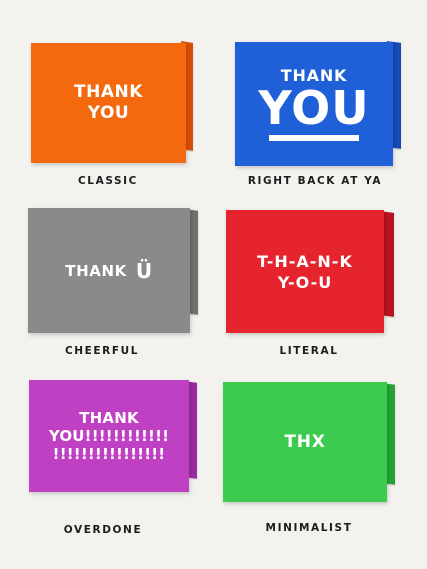 The width and height of the screenshot is (427, 569). I want to click on card-text-line: !!!!!!!!!!!!!!!!, so click(109, 454).